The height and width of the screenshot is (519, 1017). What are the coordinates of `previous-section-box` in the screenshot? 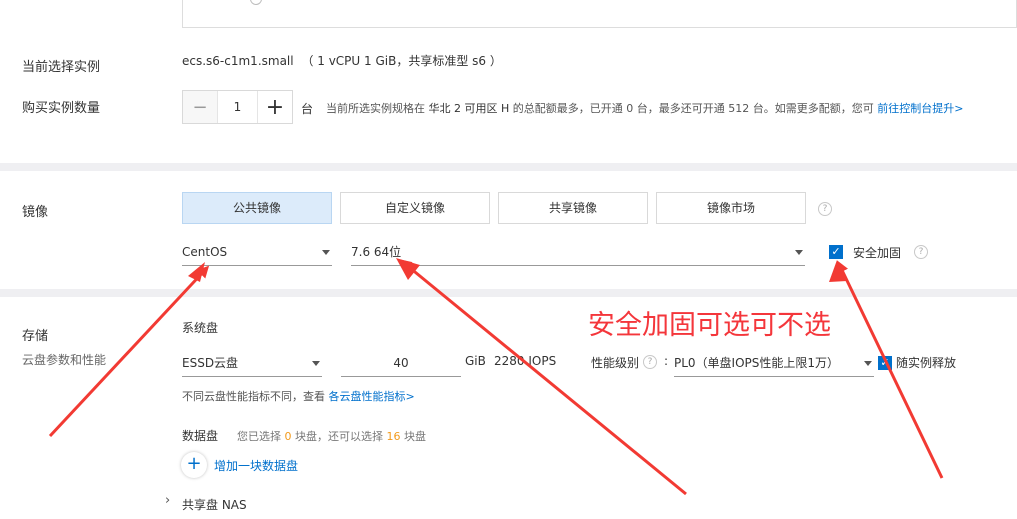 It's located at (599, 14).